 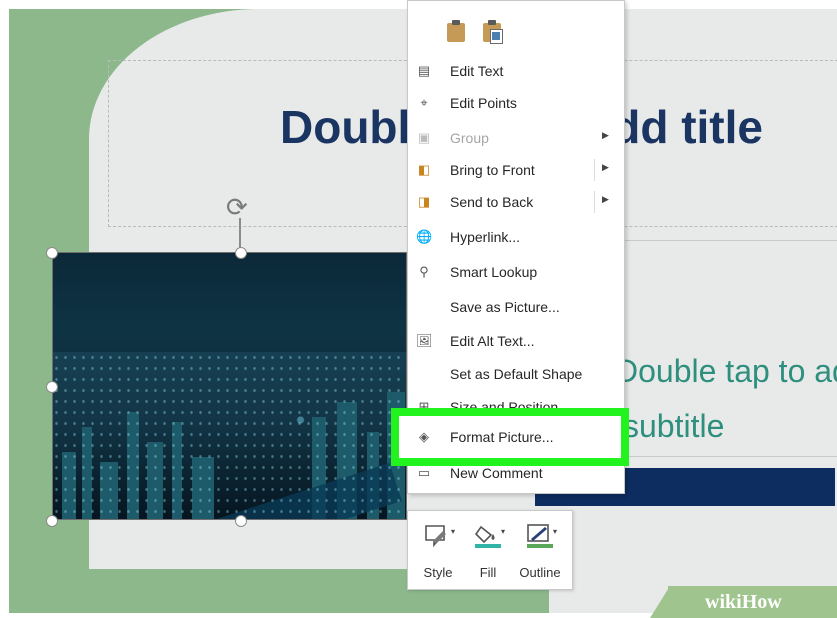 I want to click on bring-to-front-icon: ◧, so click(x=424, y=169).